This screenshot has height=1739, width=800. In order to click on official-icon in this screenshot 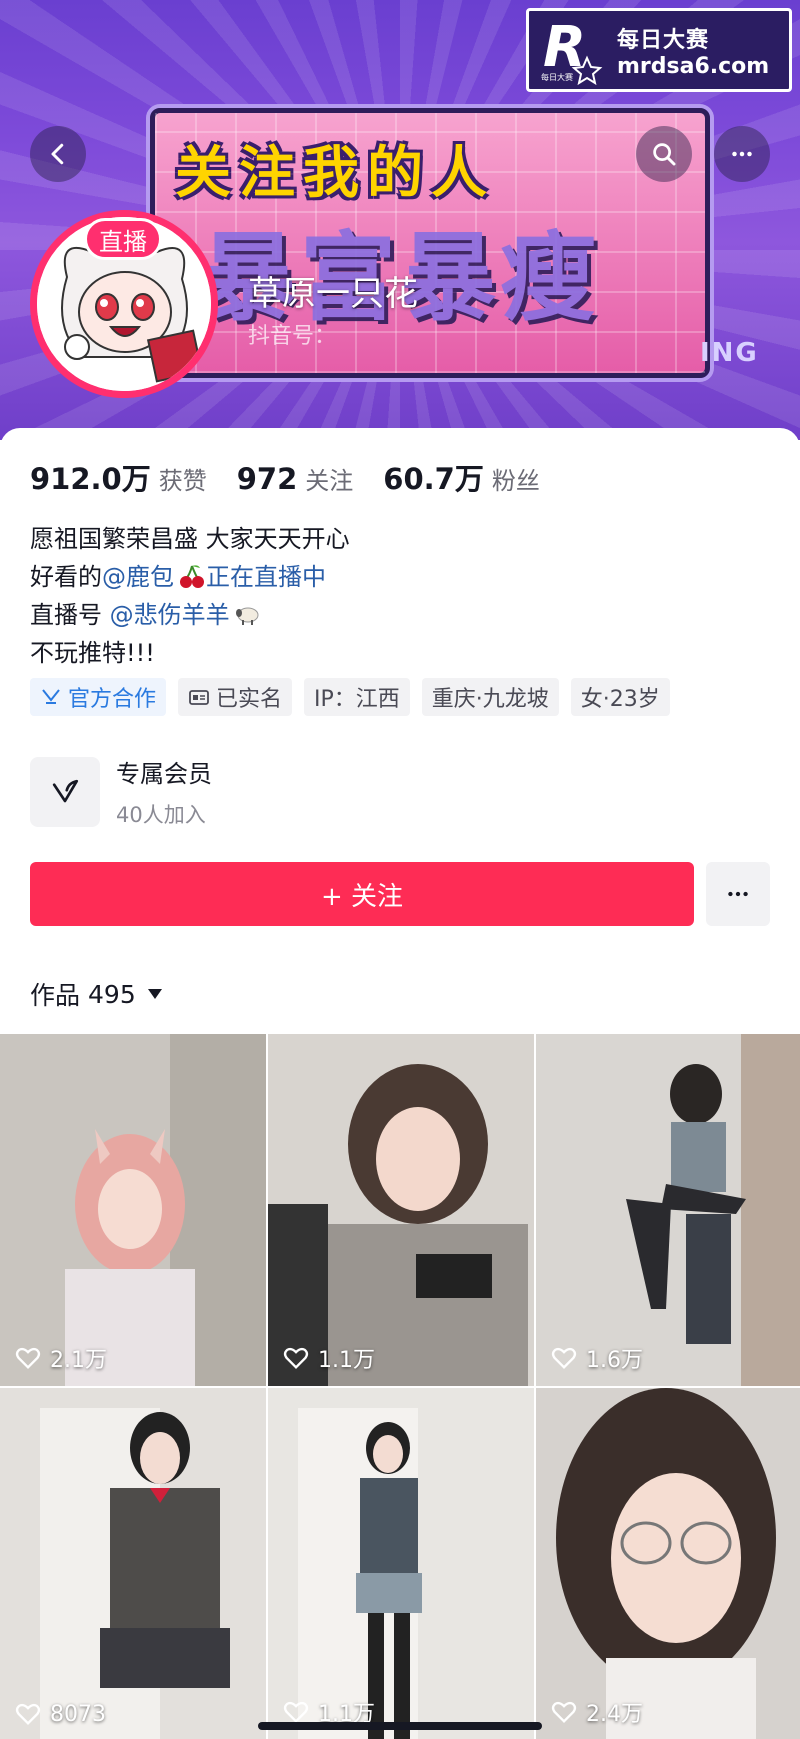, I will do `click(51, 696)`.